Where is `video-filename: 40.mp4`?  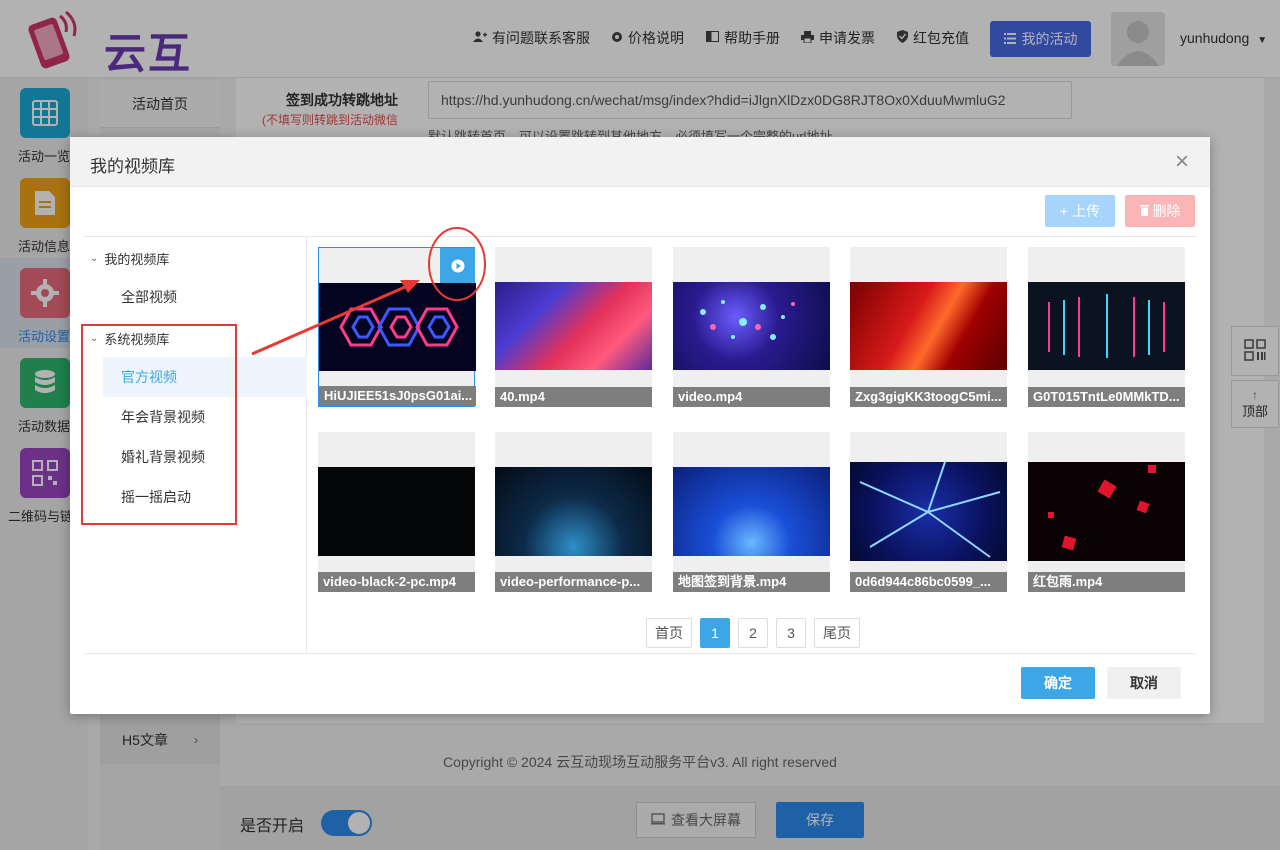 video-filename: 40.mp4 is located at coordinates (573, 397).